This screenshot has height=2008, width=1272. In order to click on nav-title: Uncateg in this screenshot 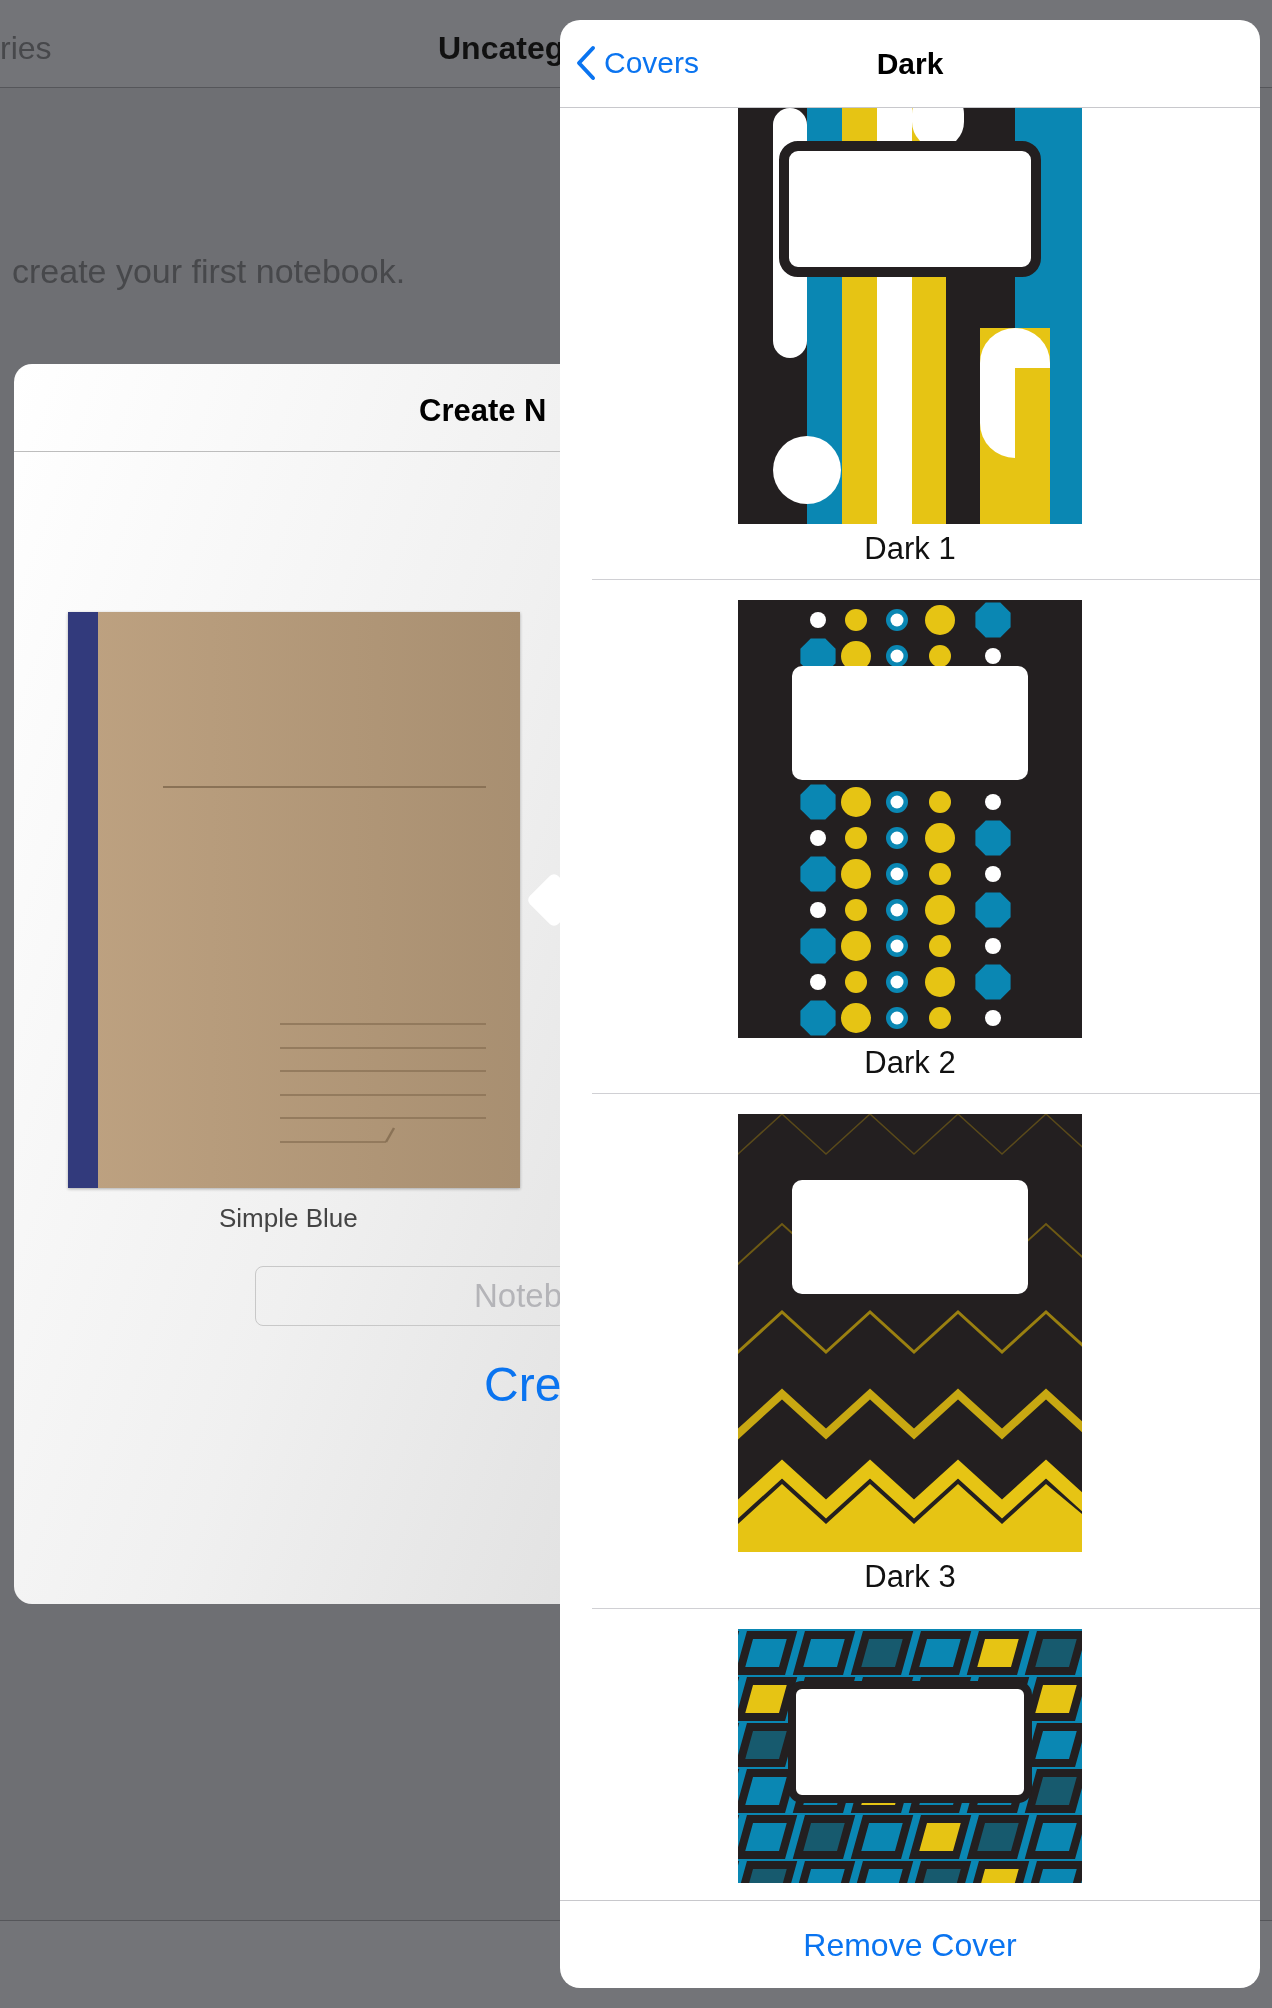, I will do `click(501, 48)`.